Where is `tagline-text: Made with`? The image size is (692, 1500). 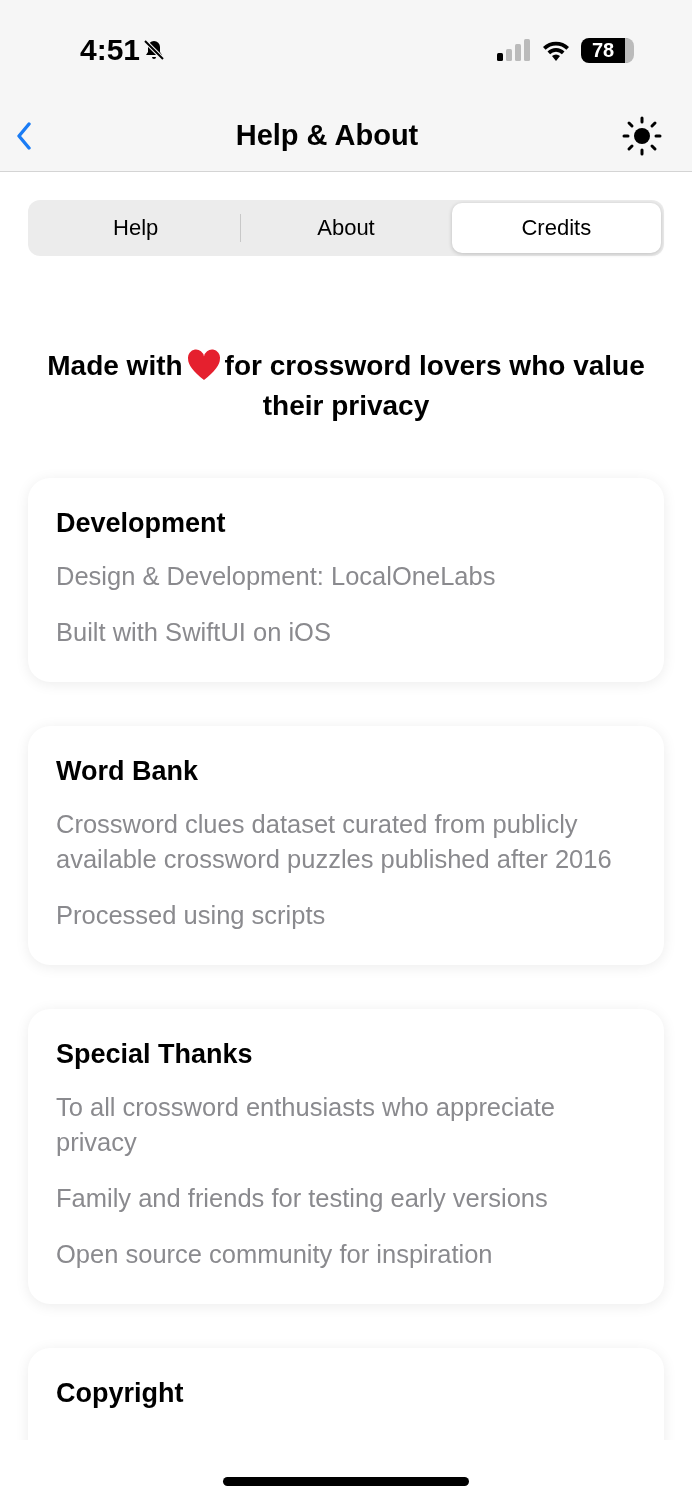
tagline-text: Made with is located at coordinates (115, 365).